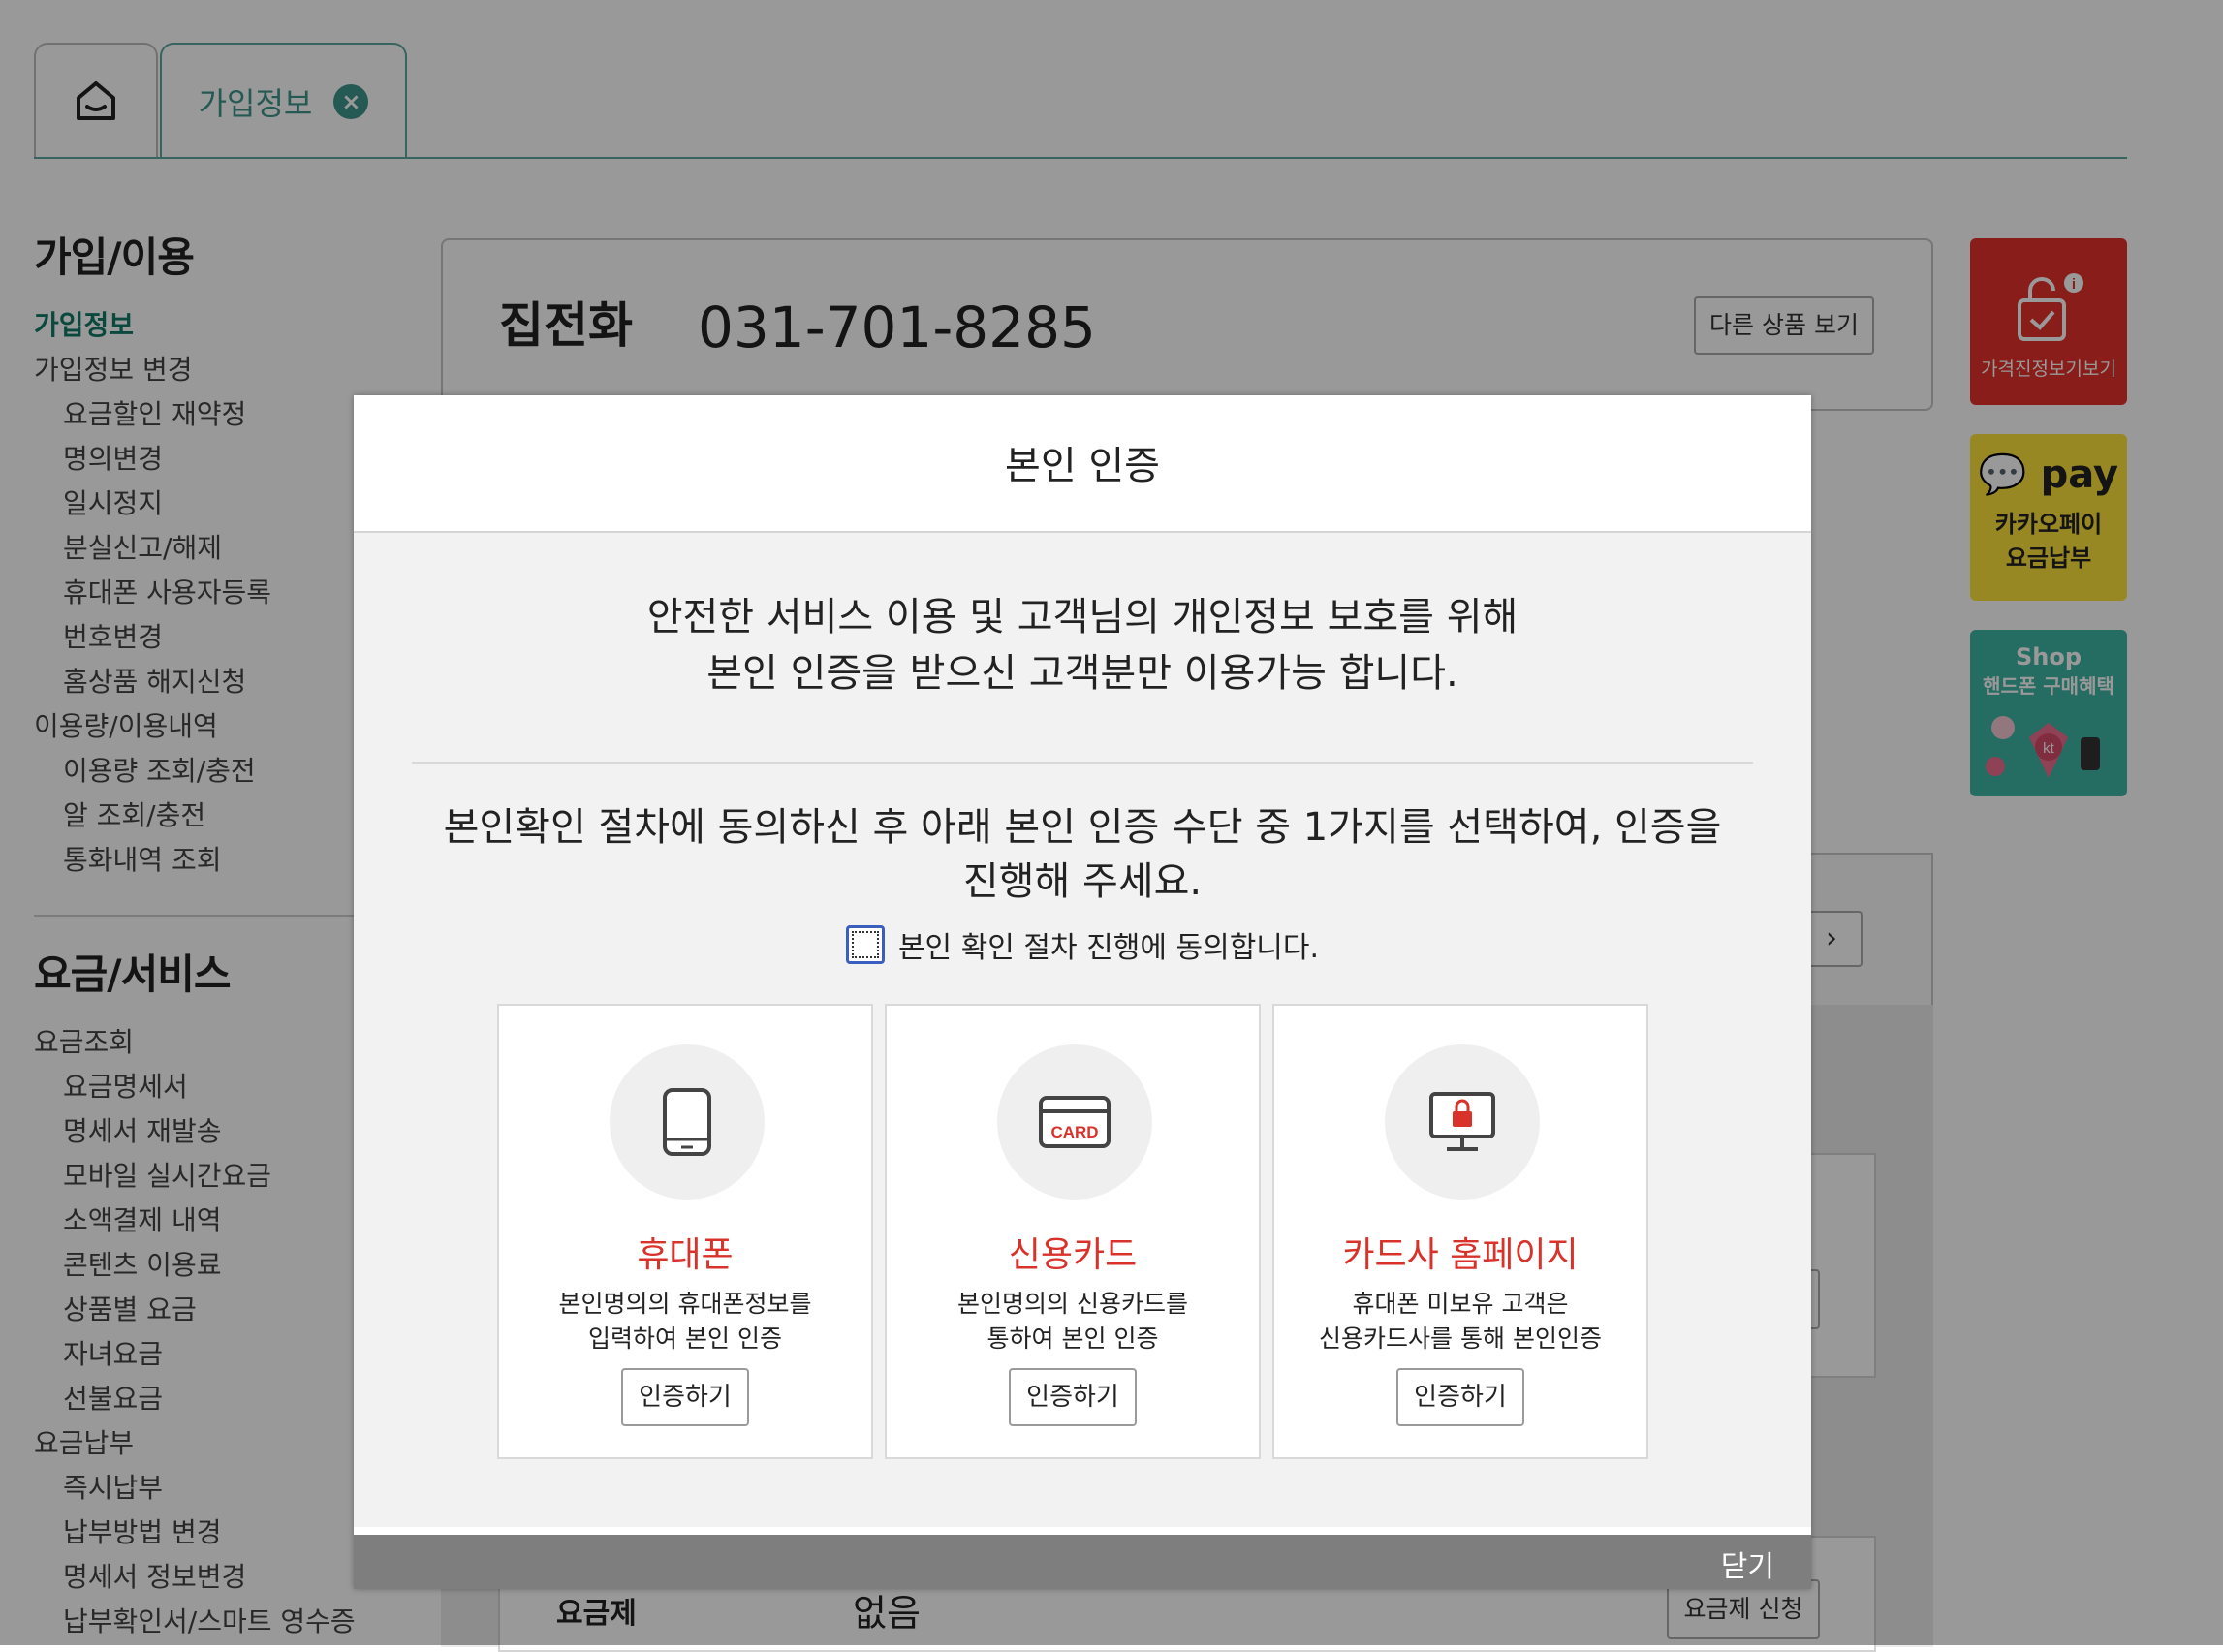 This screenshot has height=1652, width=2223. I want to click on card-desc-line1: 휴대폰 미보유 고객은, so click(1460, 1304).